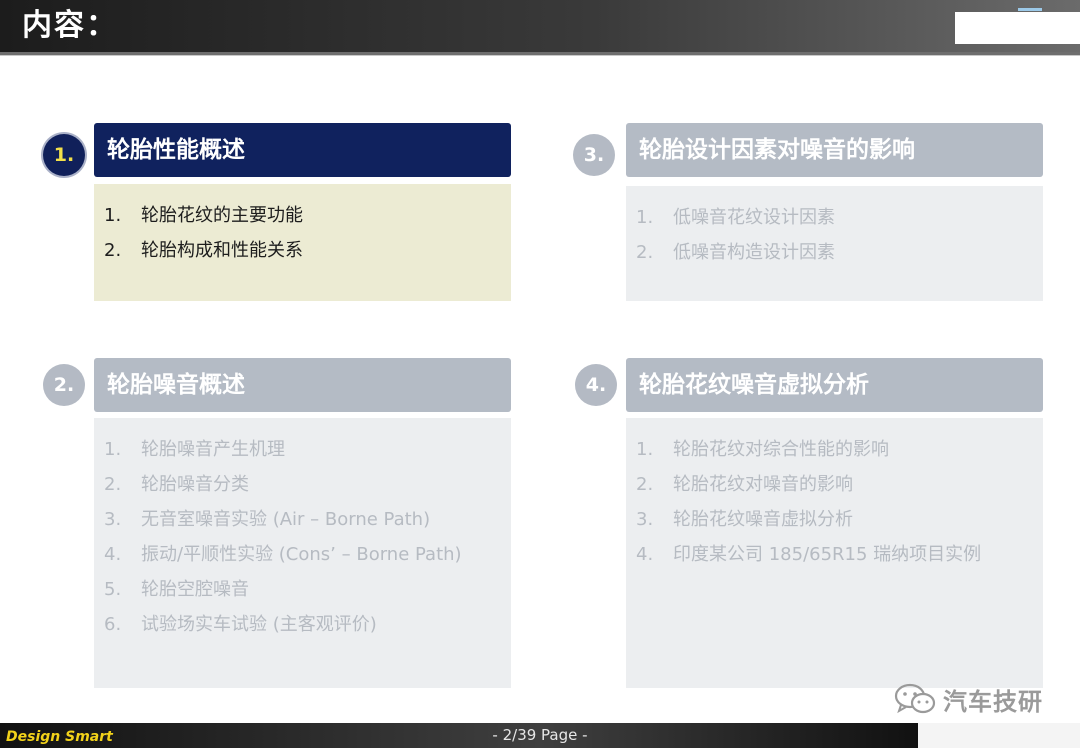 This screenshot has width=1080, height=748. I want to click on list-item: 6. 试验场实车试验 (主客观评价), so click(302, 624).